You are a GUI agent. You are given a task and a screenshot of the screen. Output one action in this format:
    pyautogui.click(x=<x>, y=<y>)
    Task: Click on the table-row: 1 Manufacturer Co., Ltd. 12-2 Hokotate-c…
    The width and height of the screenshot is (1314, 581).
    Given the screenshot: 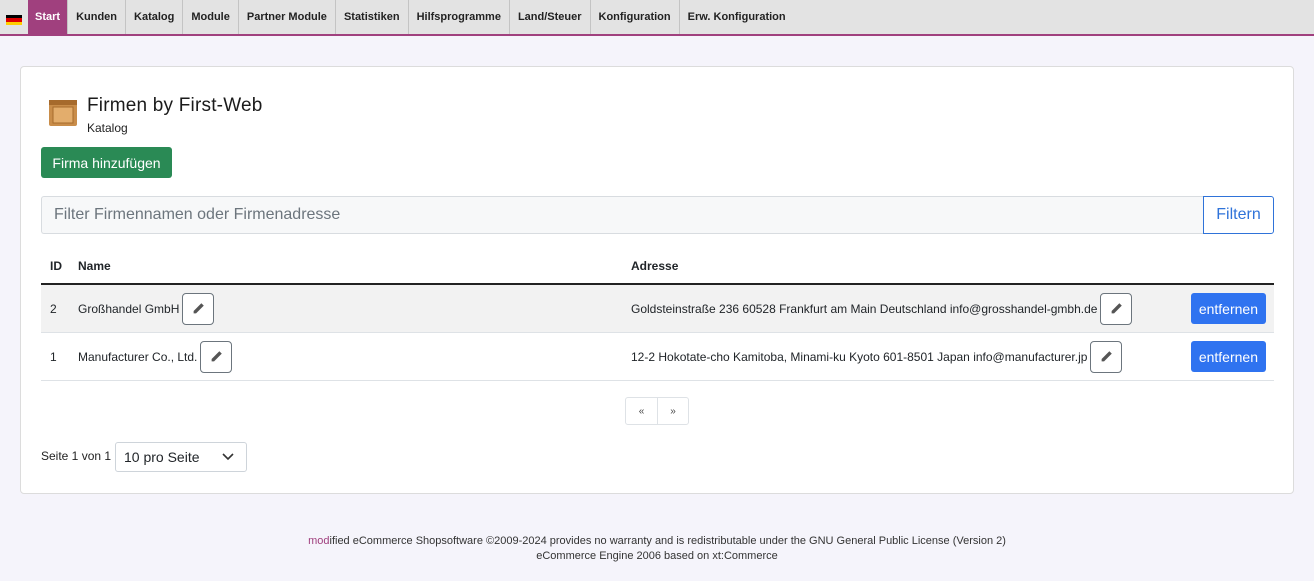 What is the action you would take?
    pyautogui.click(x=657, y=357)
    